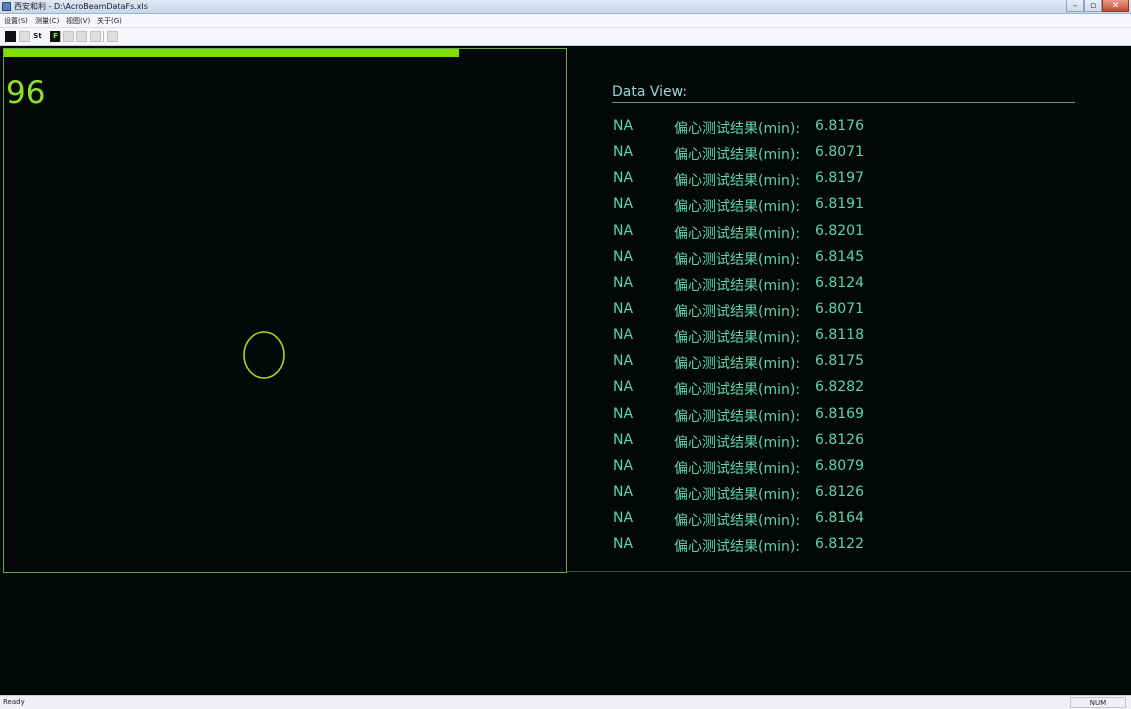 The width and height of the screenshot is (1131, 709). Describe the element at coordinates (37, 36) in the screenshot. I see `toolbar-start-button: St` at that location.